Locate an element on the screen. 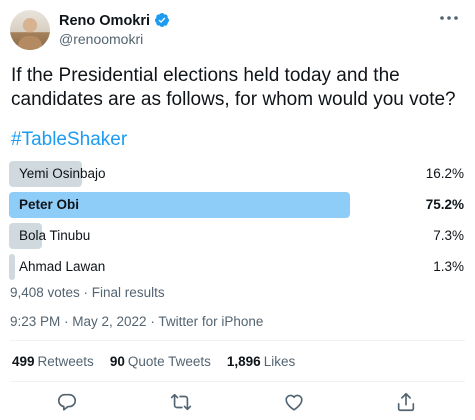  hashtag-link: #TableShaker is located at coordinates (69, 140).